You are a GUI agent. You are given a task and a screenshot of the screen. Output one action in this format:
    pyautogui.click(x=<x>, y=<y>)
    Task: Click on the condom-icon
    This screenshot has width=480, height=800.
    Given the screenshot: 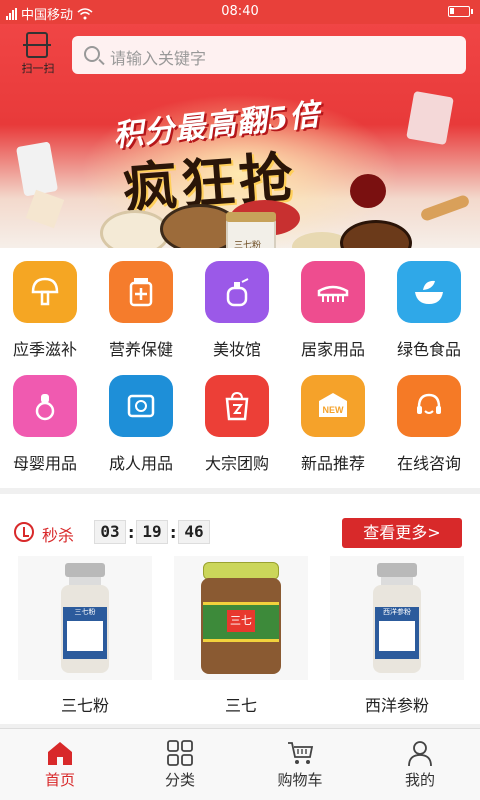 What is the action you would take?
    pyautogui.click(x=141, y=406)
    